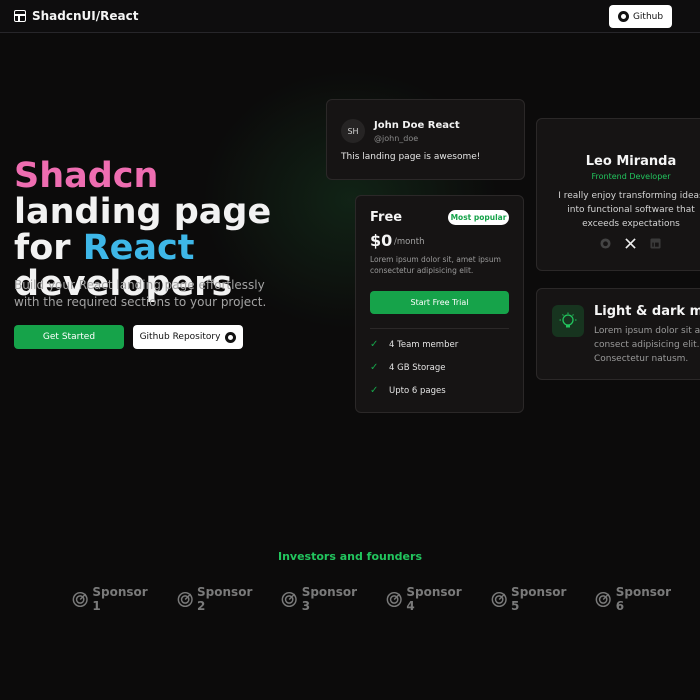  I want to click on feature-title: Light & dark mode, so click(647, 311).